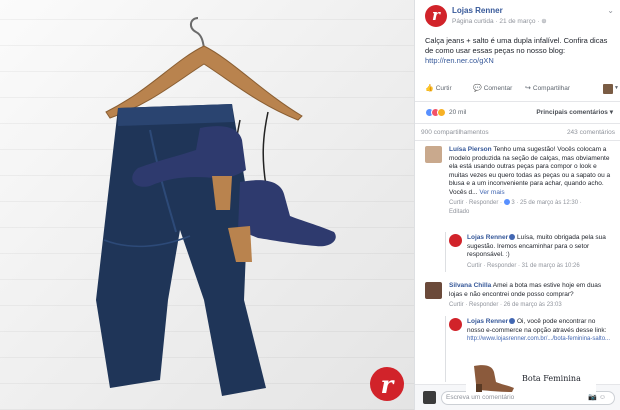 This screenshot has height=410, width=620. What do you see at coordinates (602, 397) in the screenshot?
I see `emoji-icon: ☺` at bounding box center [602, 397].